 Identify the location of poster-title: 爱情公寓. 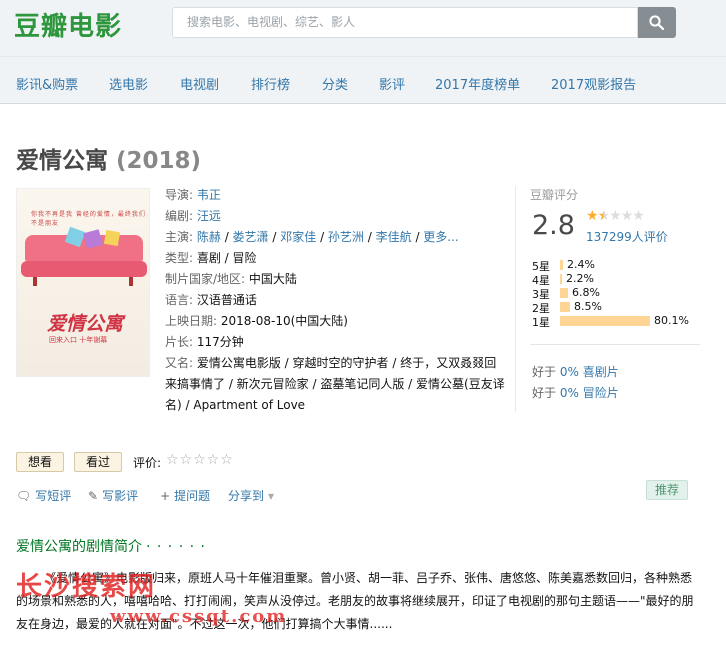
(85, 324).